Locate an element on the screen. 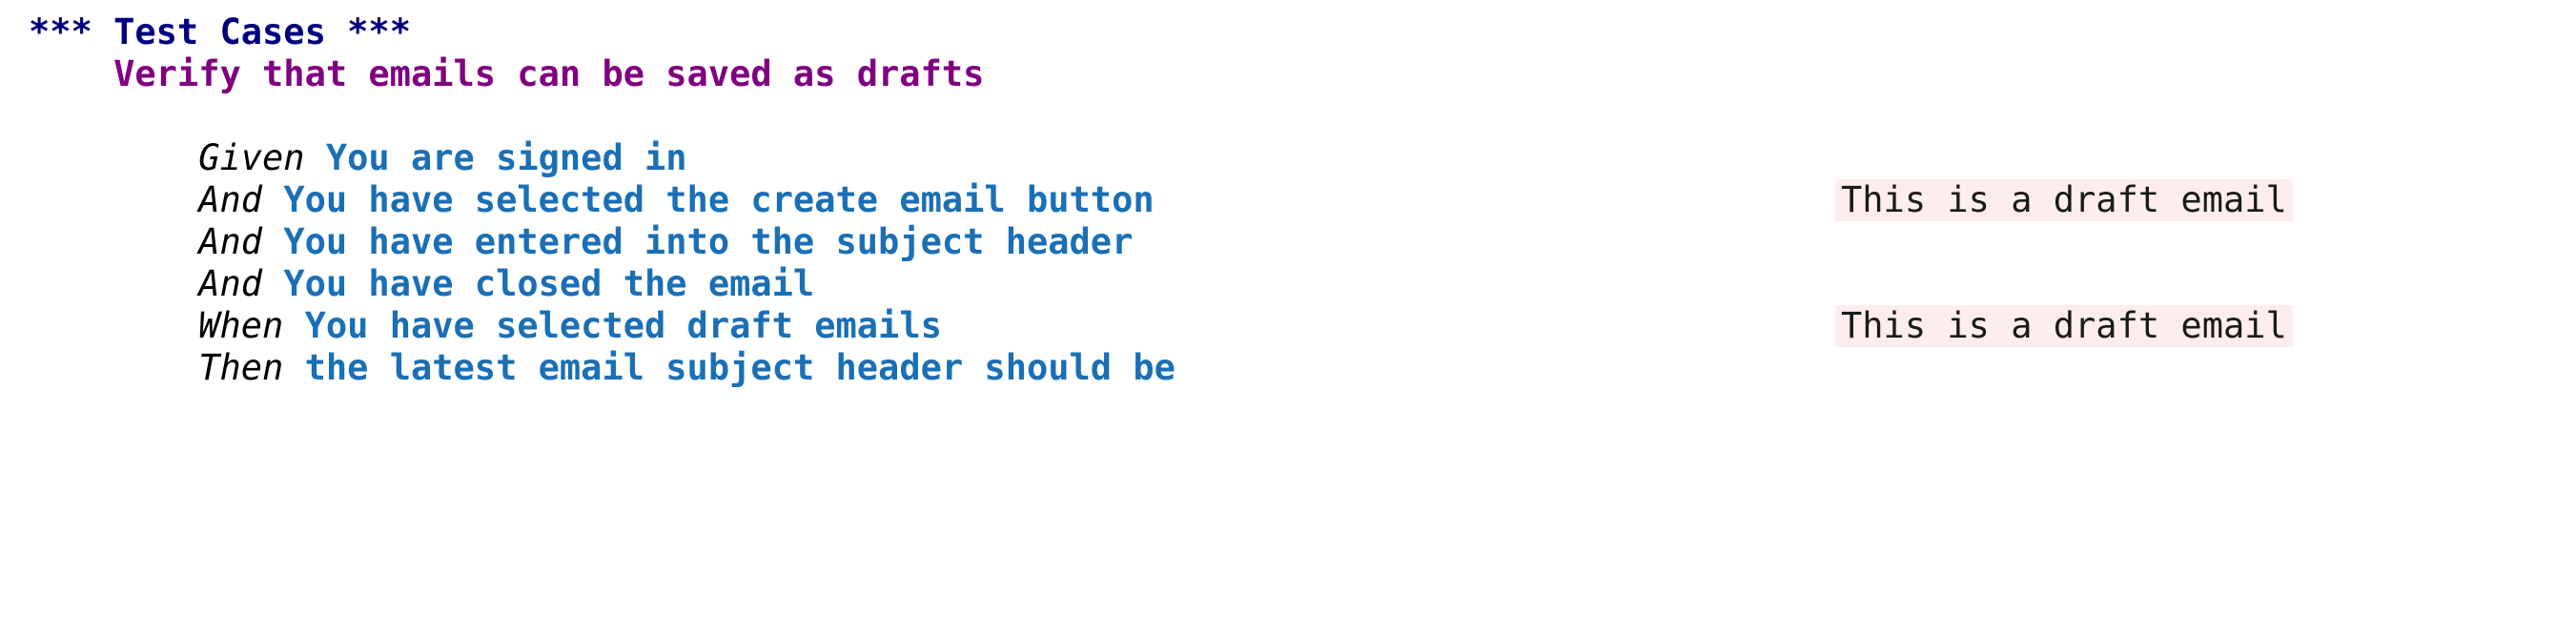 The image size is (2576, 637). test-step-row: When You have selected draft emails is located at coordinates (1288, 305).